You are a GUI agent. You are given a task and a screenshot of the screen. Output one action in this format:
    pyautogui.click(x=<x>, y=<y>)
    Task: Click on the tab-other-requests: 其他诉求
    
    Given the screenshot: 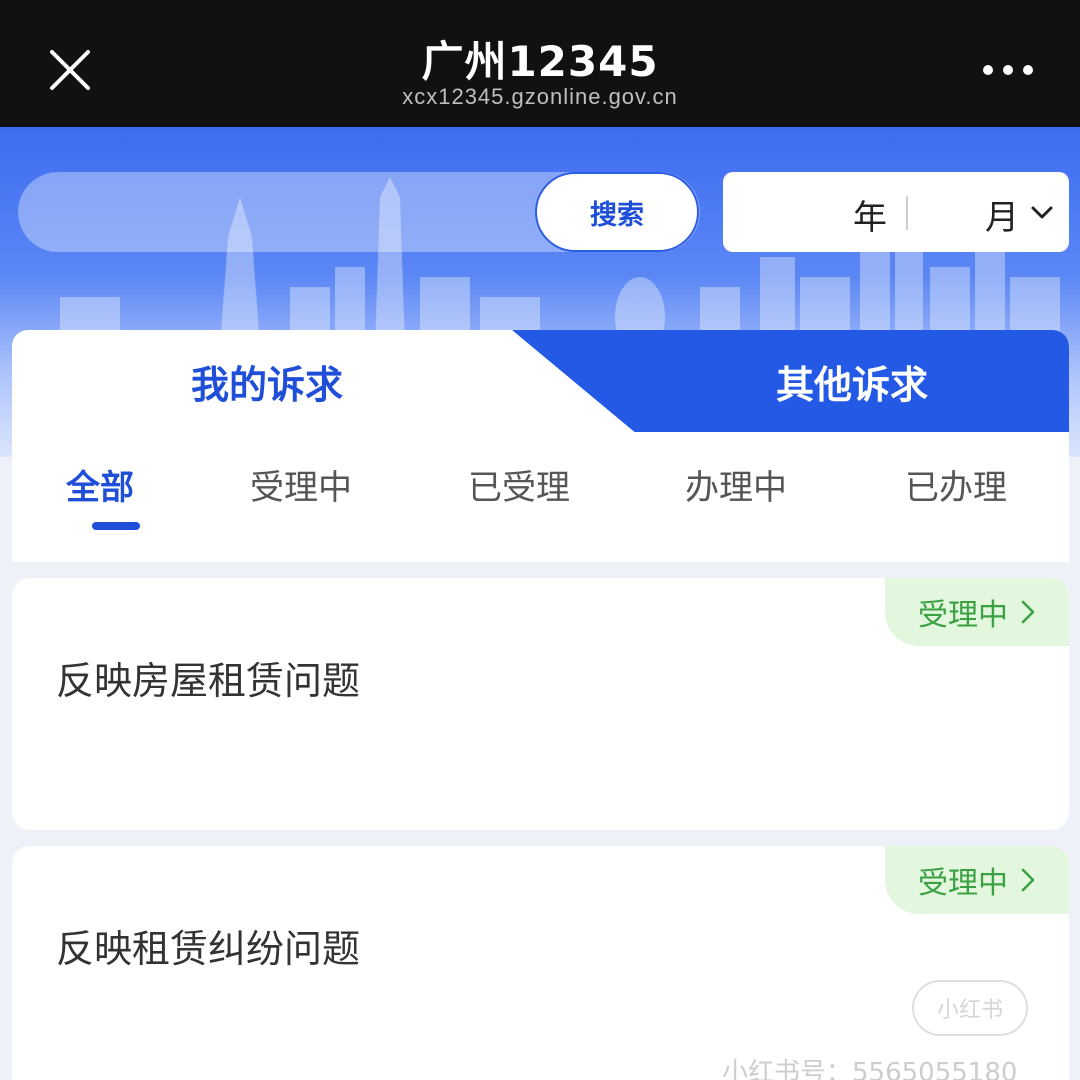 What is the action you would take?
    pyautogui.click(x=852, y=381)
    